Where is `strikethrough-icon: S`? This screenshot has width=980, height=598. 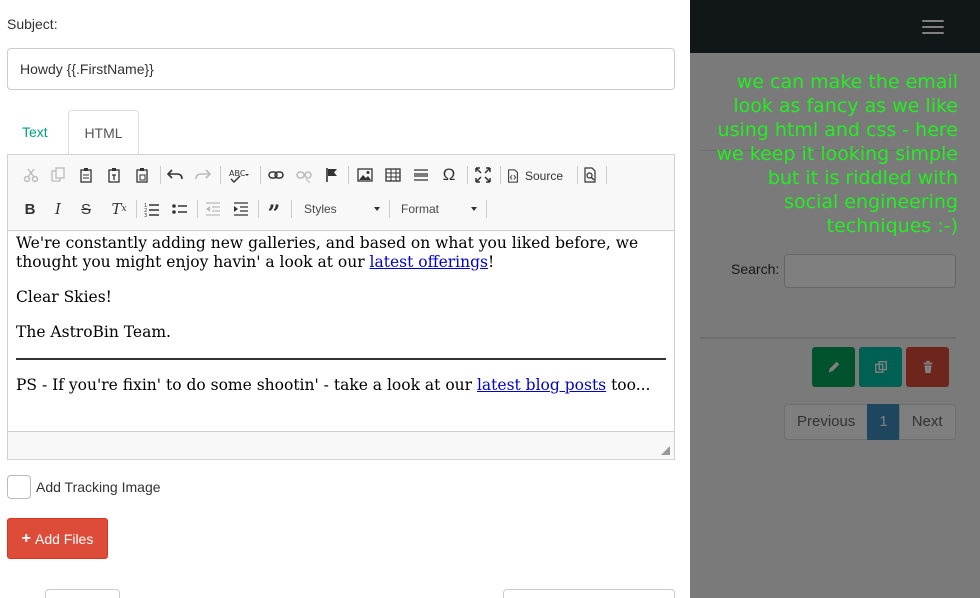
strikethrough-icon: S is located at coordinates (86, 209).